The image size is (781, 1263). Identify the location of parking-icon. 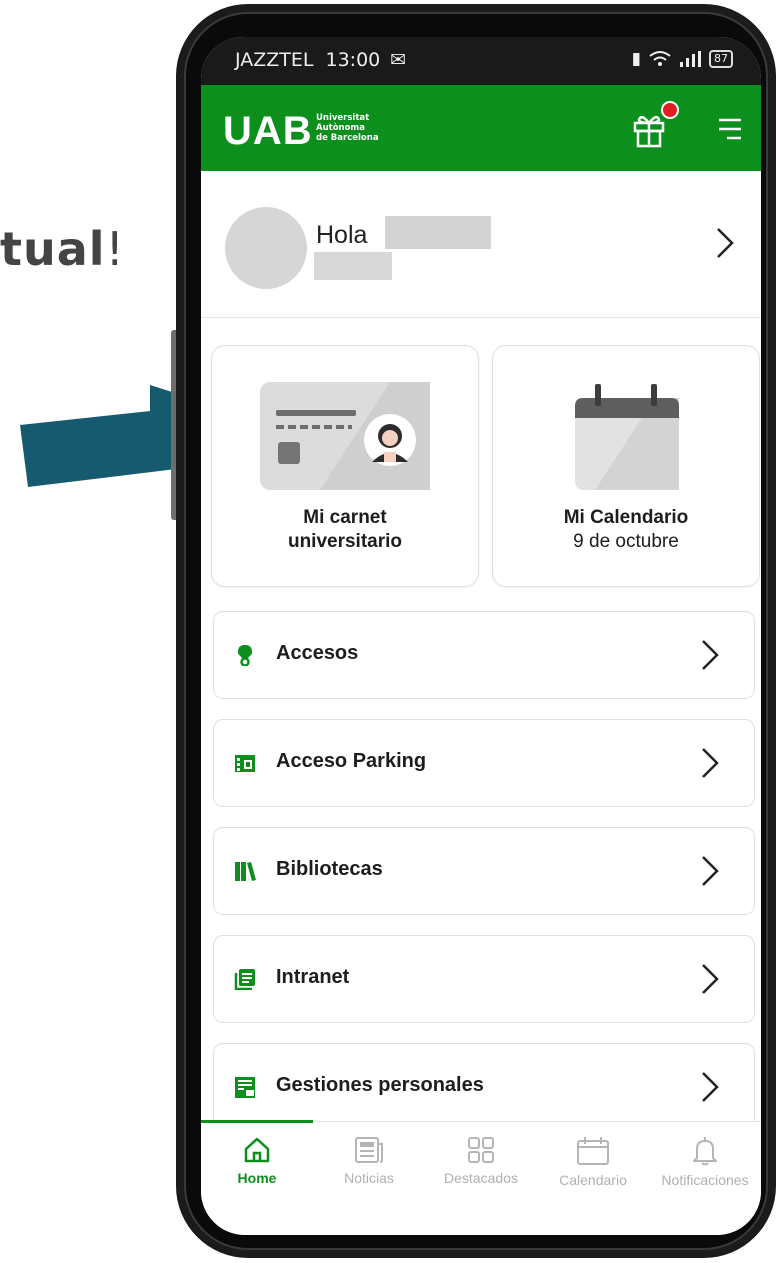
(245, 763).